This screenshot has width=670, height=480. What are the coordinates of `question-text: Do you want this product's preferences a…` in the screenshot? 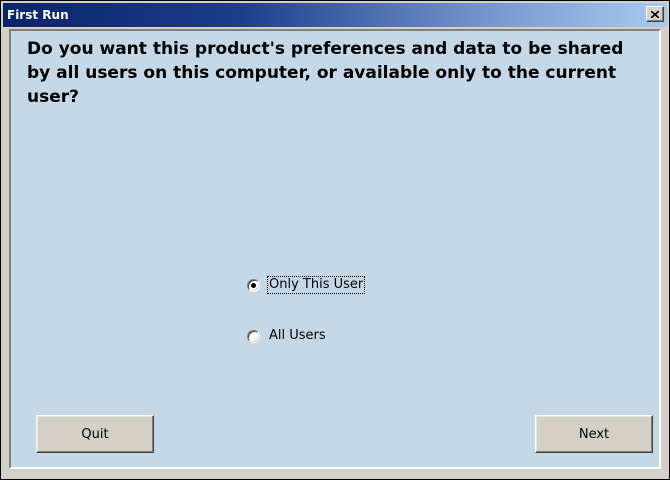 It's located at (325, 73).